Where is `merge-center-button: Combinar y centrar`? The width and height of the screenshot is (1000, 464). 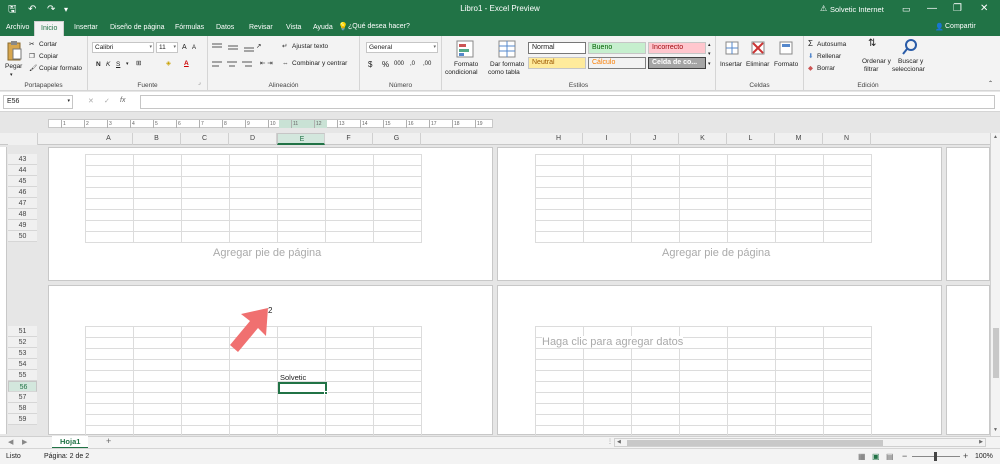 merge-center-button: Combinar y centrar is located at coordinates (319, 63).